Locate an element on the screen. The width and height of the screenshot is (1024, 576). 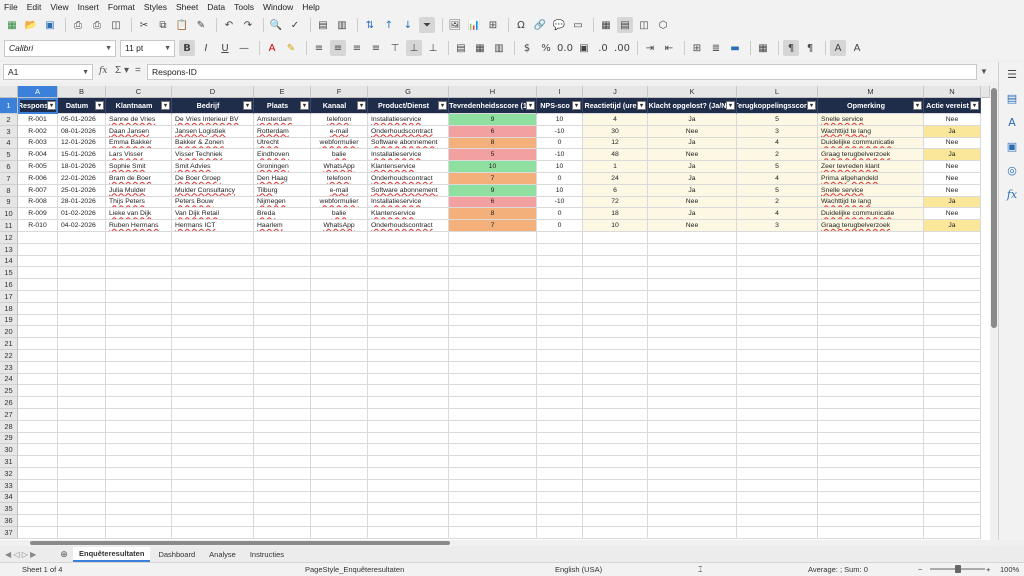
formula-input: Respons-ID is located at coordinates (562, 72).